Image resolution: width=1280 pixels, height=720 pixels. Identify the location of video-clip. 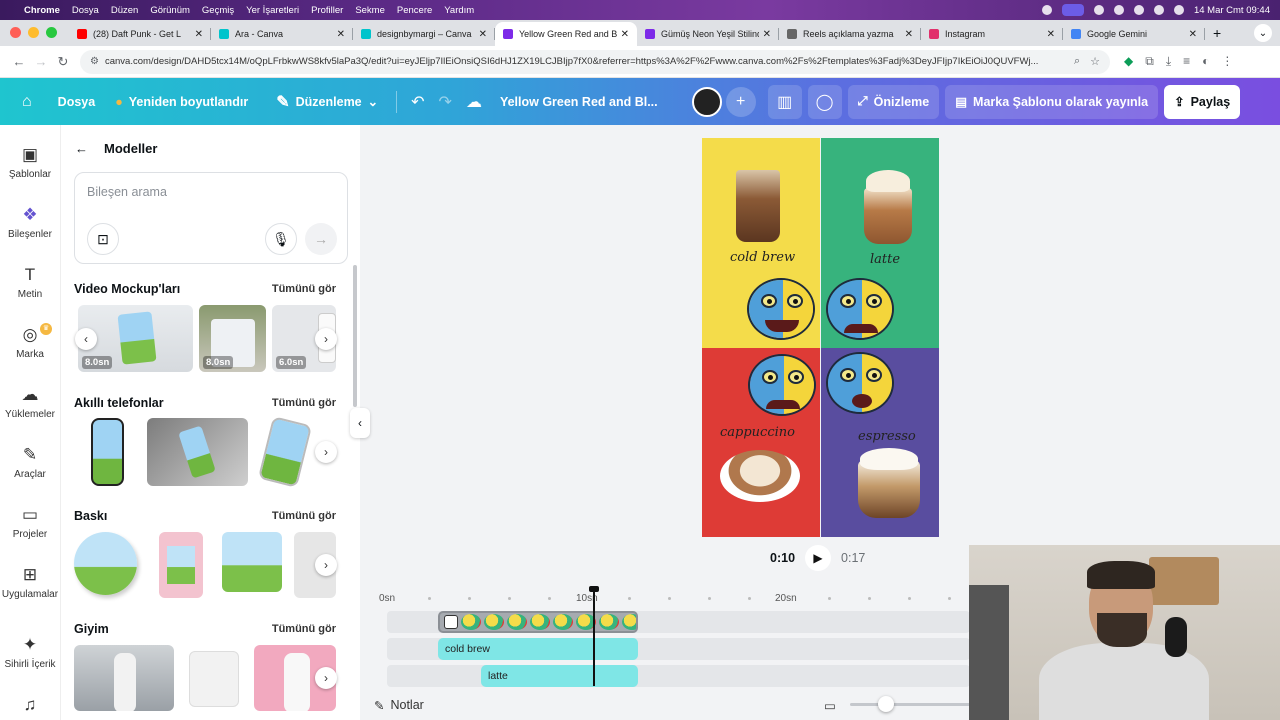
(538, 622).